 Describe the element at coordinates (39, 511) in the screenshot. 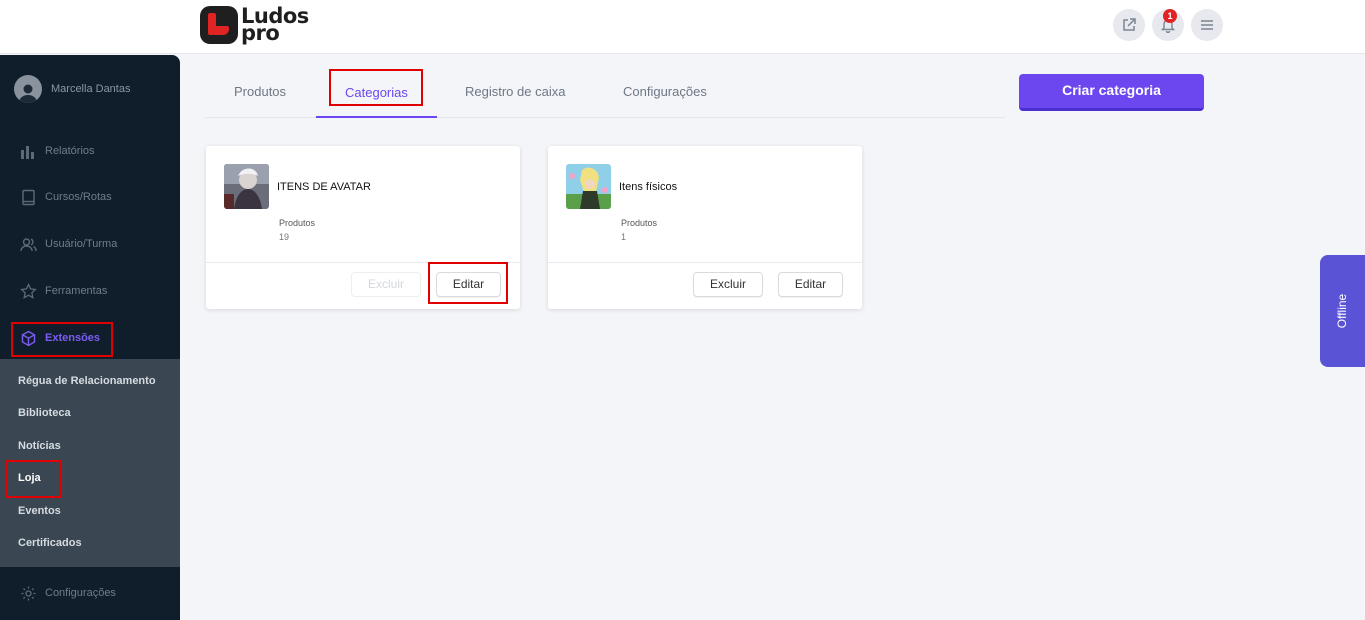

I see `submenu-item-eventos: Eventos` at that location.